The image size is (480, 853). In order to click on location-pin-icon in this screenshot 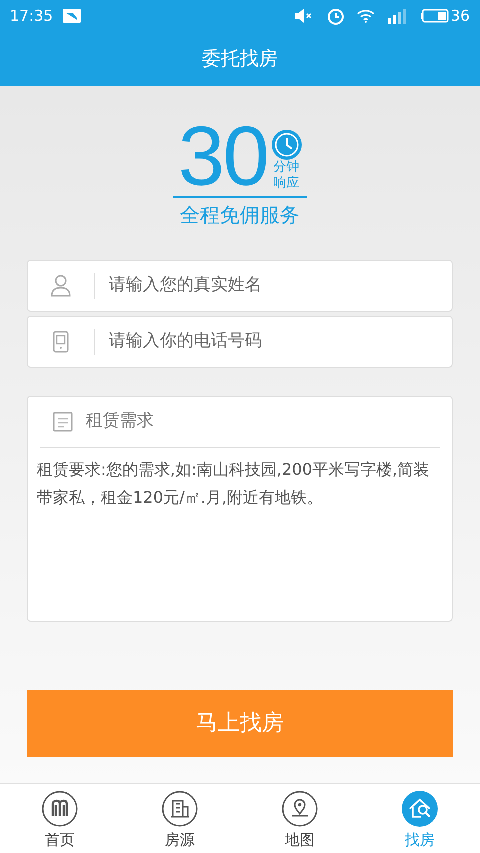, I will do `click(300, 809)`.